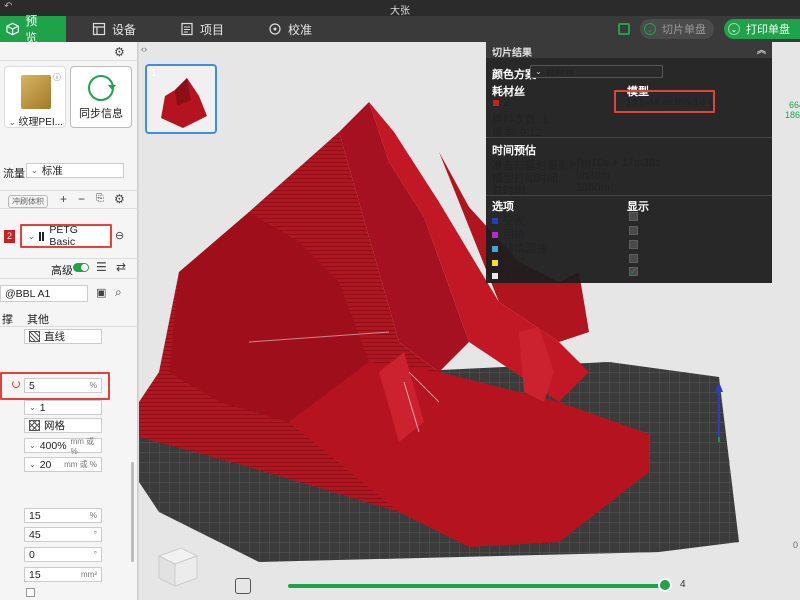  What do you see at coordinates (132, 512) in the screenshot?
I see `panel-scrollbar` at bounding box center [132, 512].